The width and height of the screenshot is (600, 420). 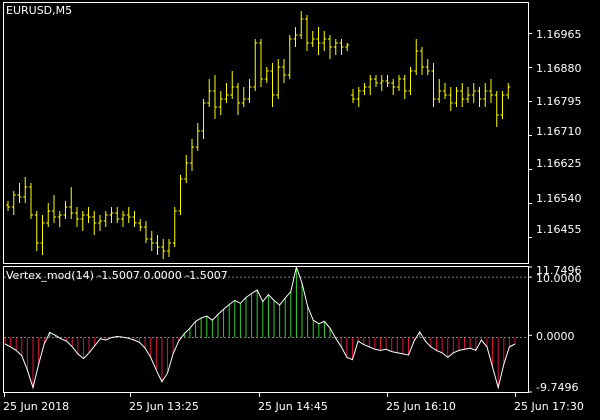 I want to click on main-chart-title: EURUSD,M5, so click(x=39, y=10).